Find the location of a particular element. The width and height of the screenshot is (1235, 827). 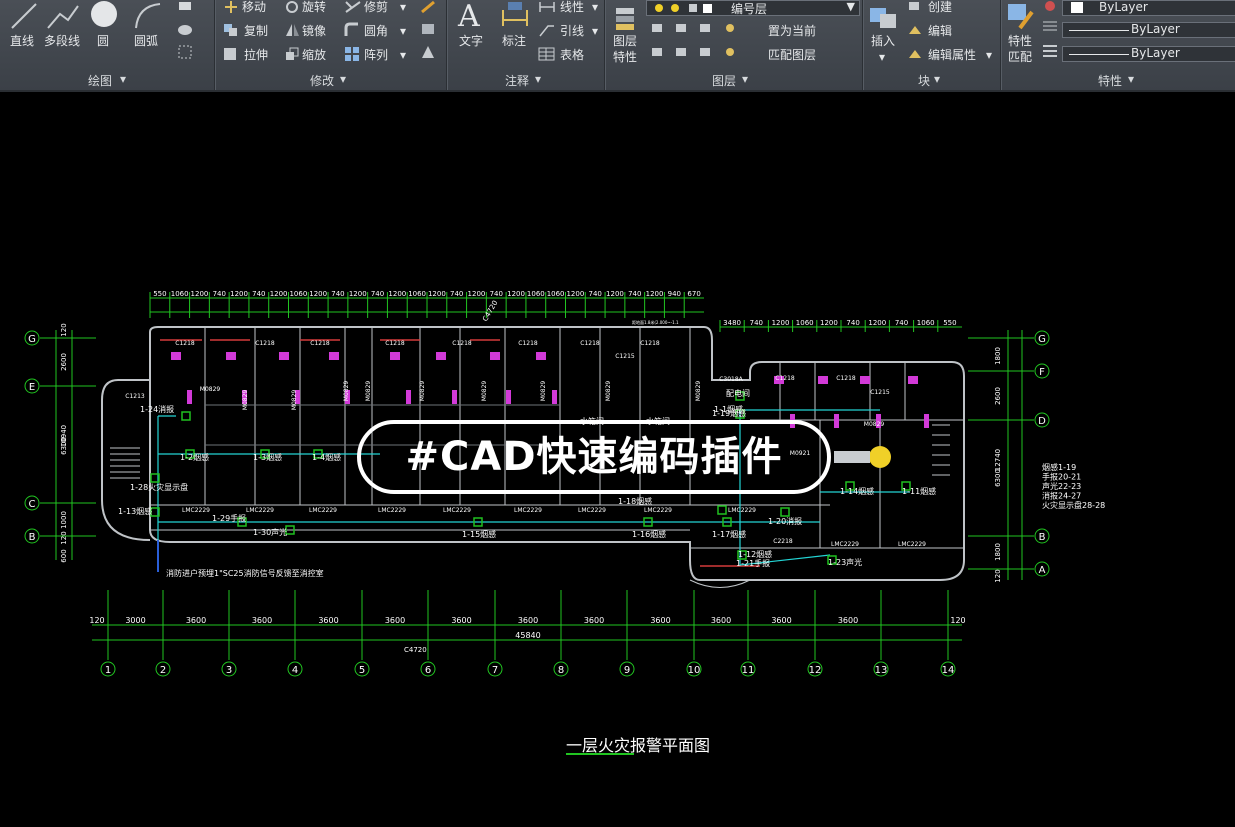

insert-button: 插入 is located at coordinates (883, 41).